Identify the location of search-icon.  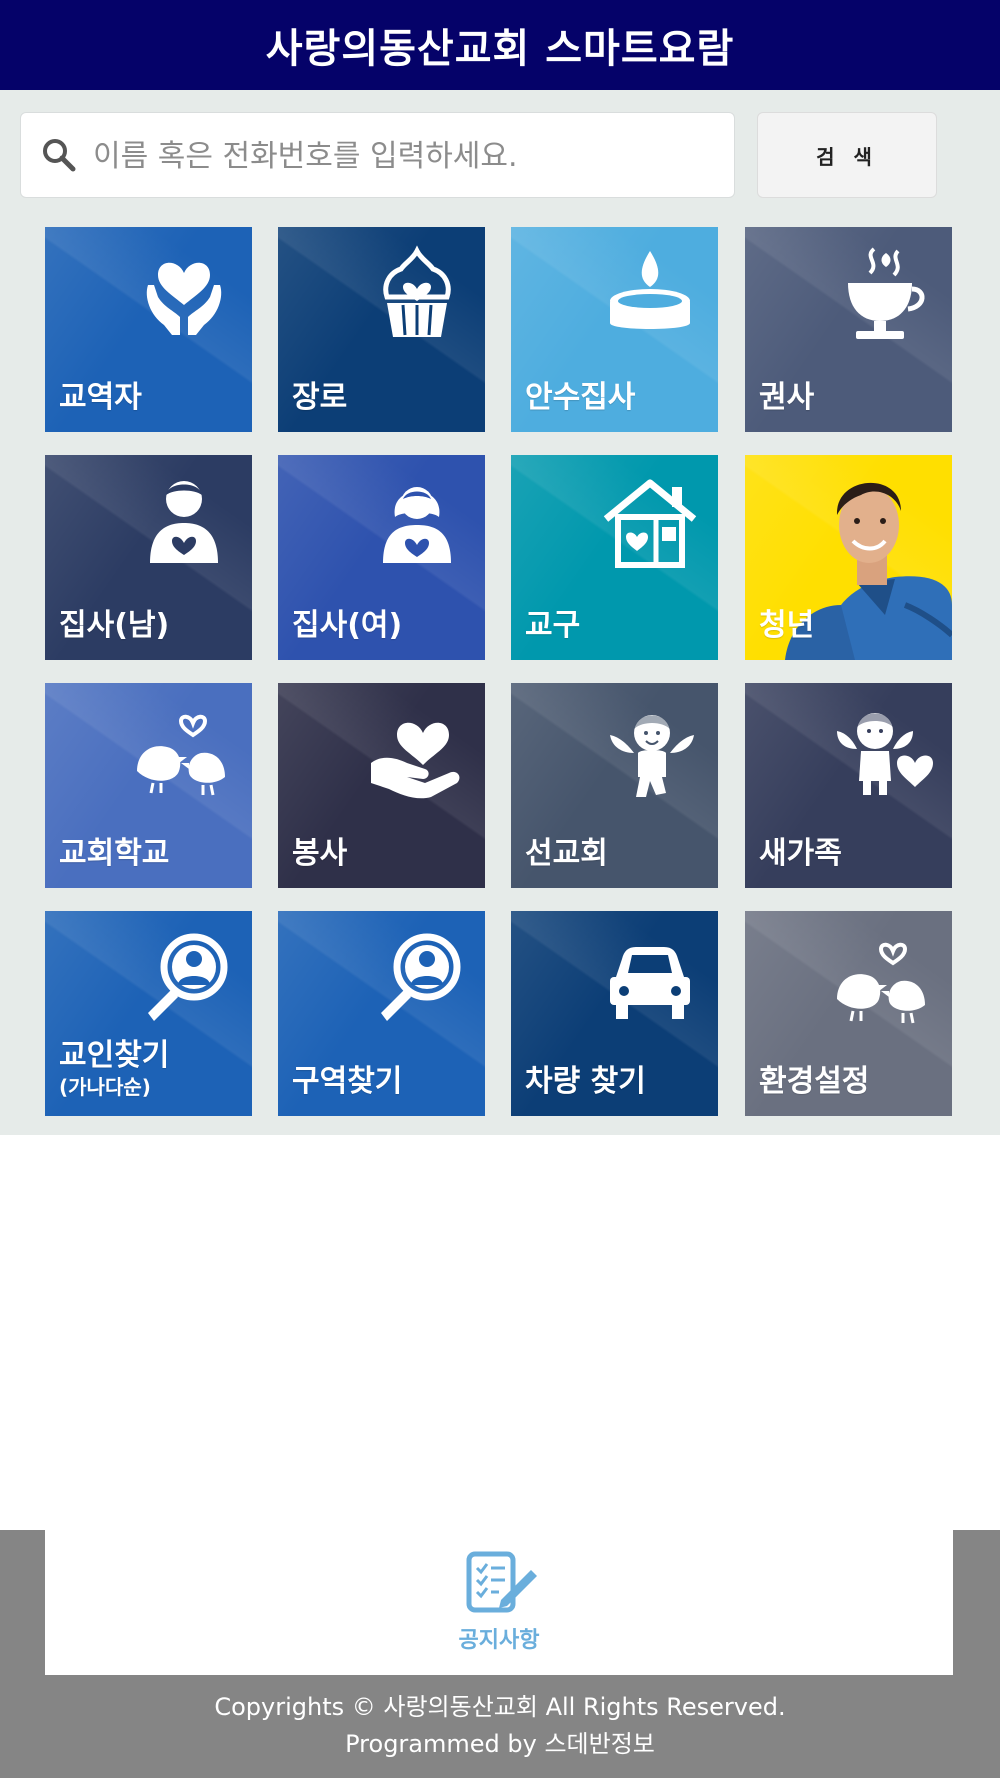
(59, 155).